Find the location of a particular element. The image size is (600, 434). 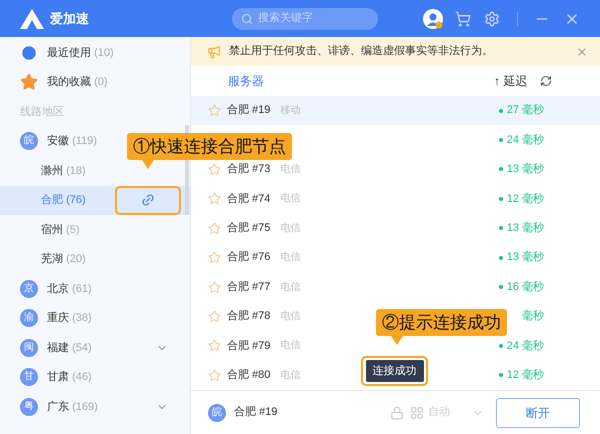

region-item: 甘肃 (46) is located at coordinates (69, 377).